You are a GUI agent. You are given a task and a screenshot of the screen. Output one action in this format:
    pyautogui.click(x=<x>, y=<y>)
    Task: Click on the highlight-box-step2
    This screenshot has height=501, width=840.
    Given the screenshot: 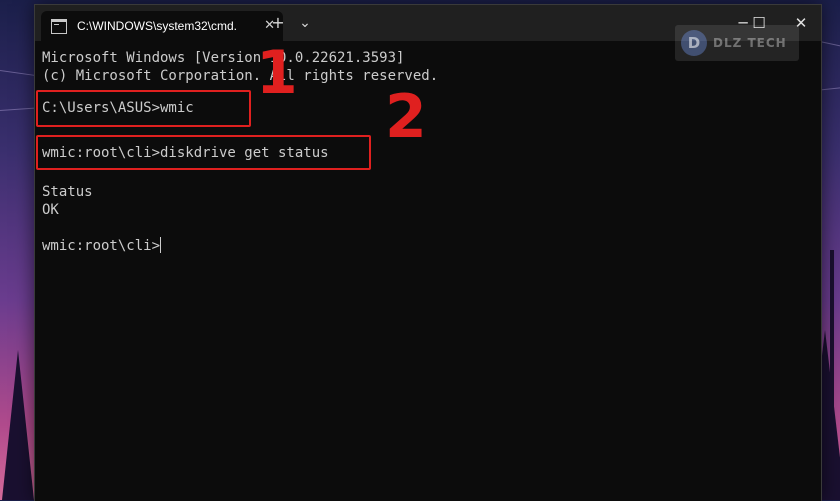 What is the action you would take?
    pyautogui.click(x=203, y=152)
    